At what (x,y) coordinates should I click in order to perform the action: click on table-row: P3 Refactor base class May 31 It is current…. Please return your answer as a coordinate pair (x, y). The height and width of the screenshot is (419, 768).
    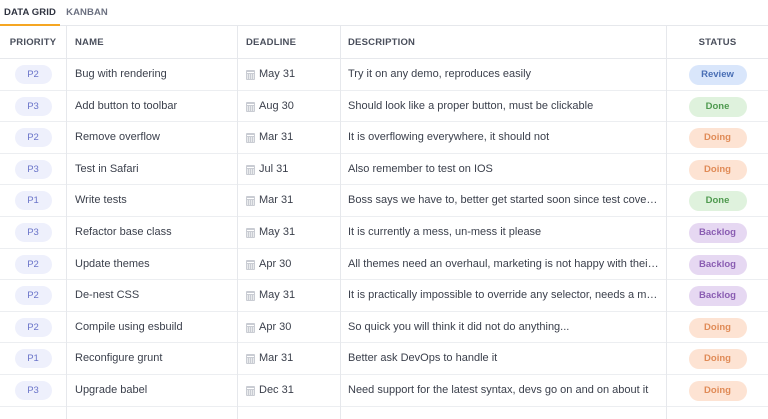
    Looking at the image, I should click on (384, 233).